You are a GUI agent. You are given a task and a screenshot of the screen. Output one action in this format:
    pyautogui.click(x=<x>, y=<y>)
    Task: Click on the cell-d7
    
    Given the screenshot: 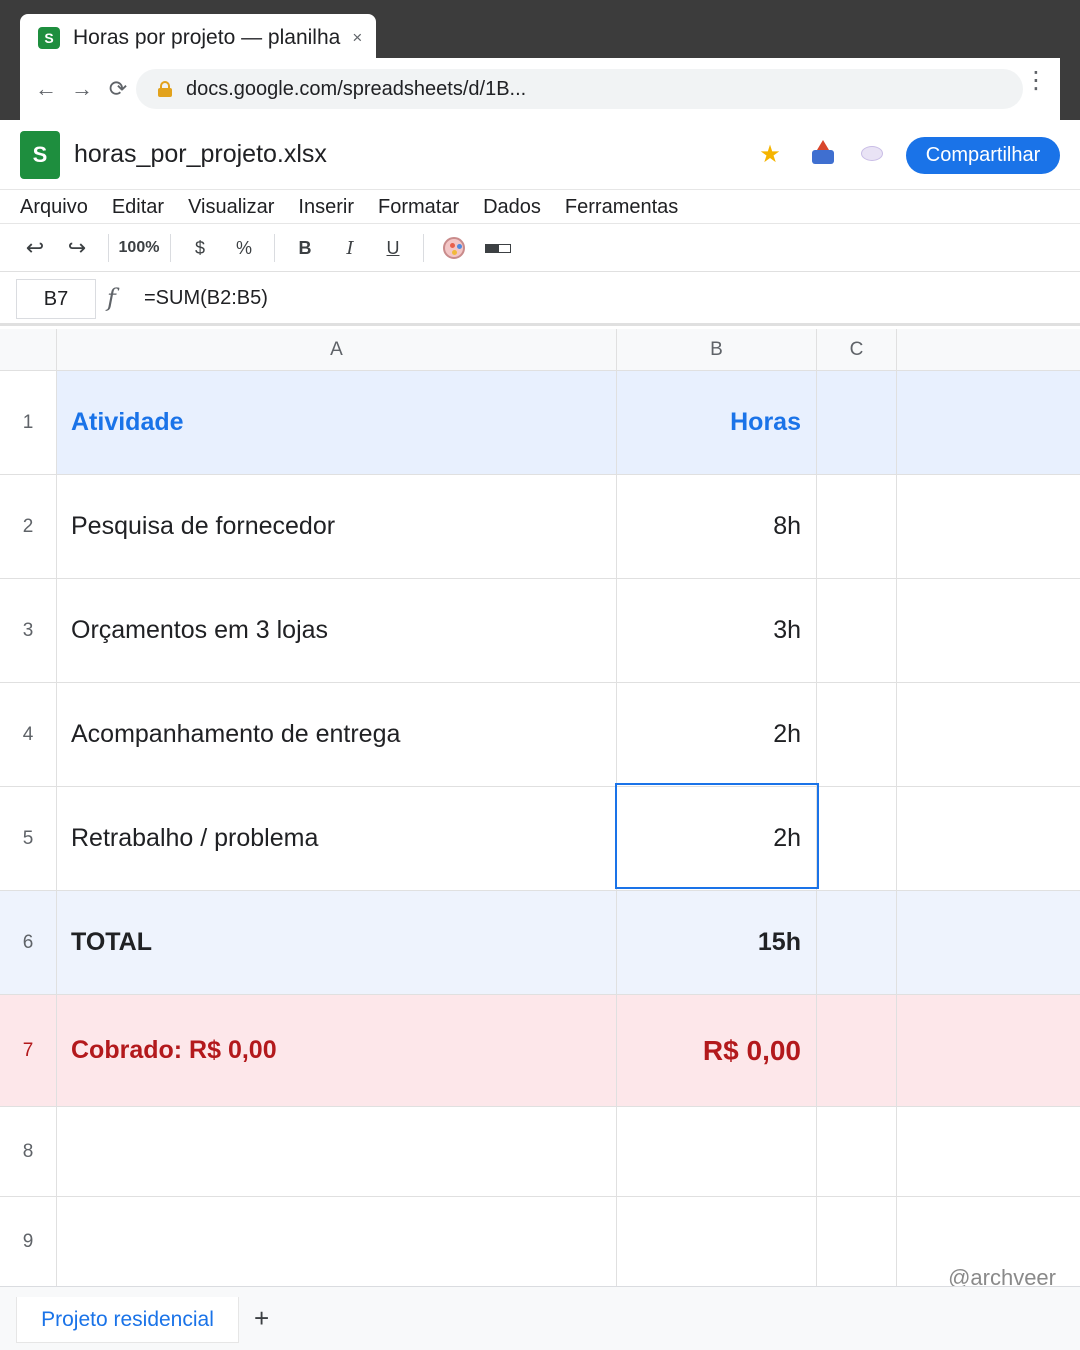 What is the action you would take?
    pyautogui.click(x=988, y=1050)
    